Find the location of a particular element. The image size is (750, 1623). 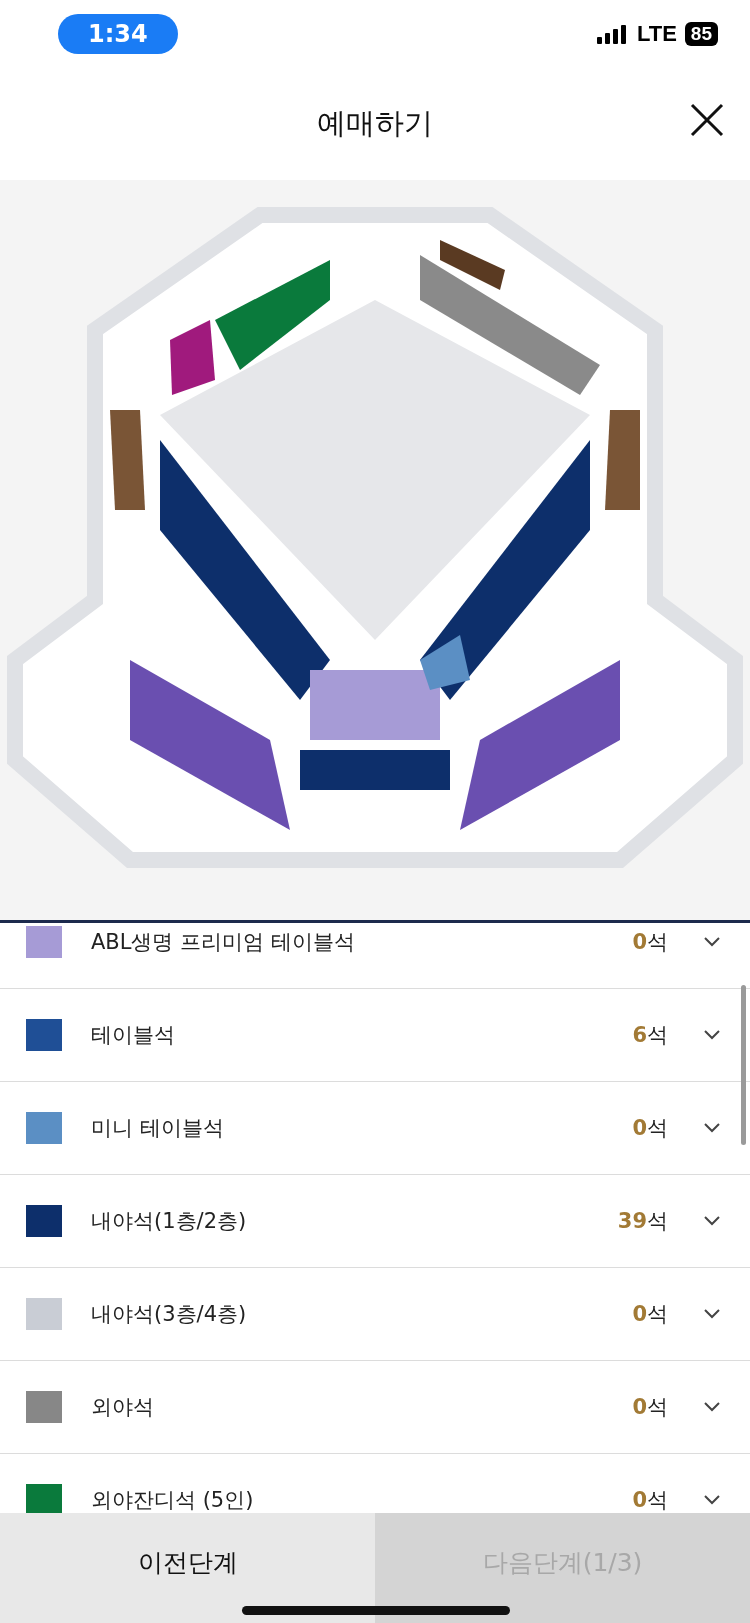

seat-count: 39석 is located at coordinates (642, 1221).